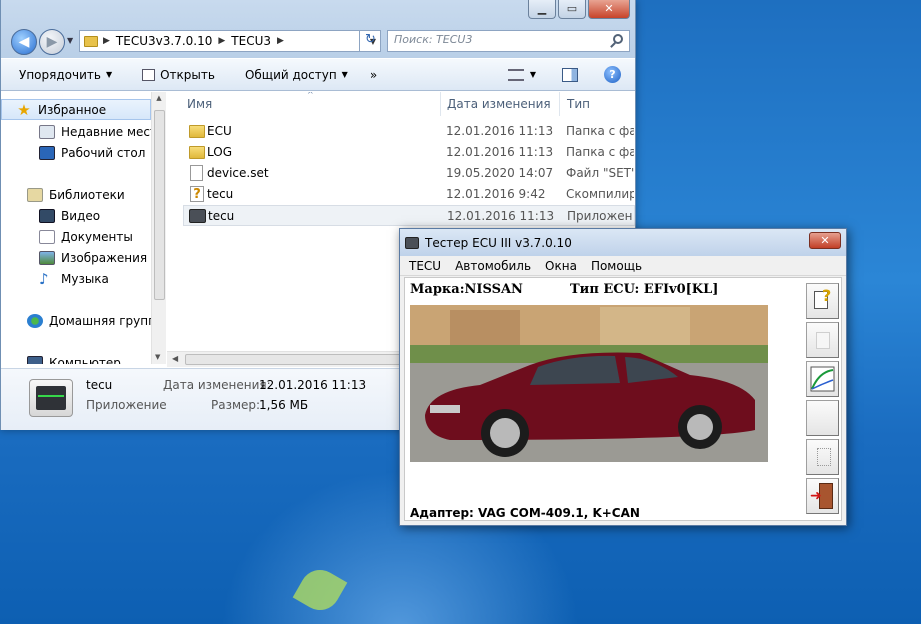 The height and width of the screenshot is (624, 921). I want to click on share-button: Общий доступ ▼, so click(296, 75).